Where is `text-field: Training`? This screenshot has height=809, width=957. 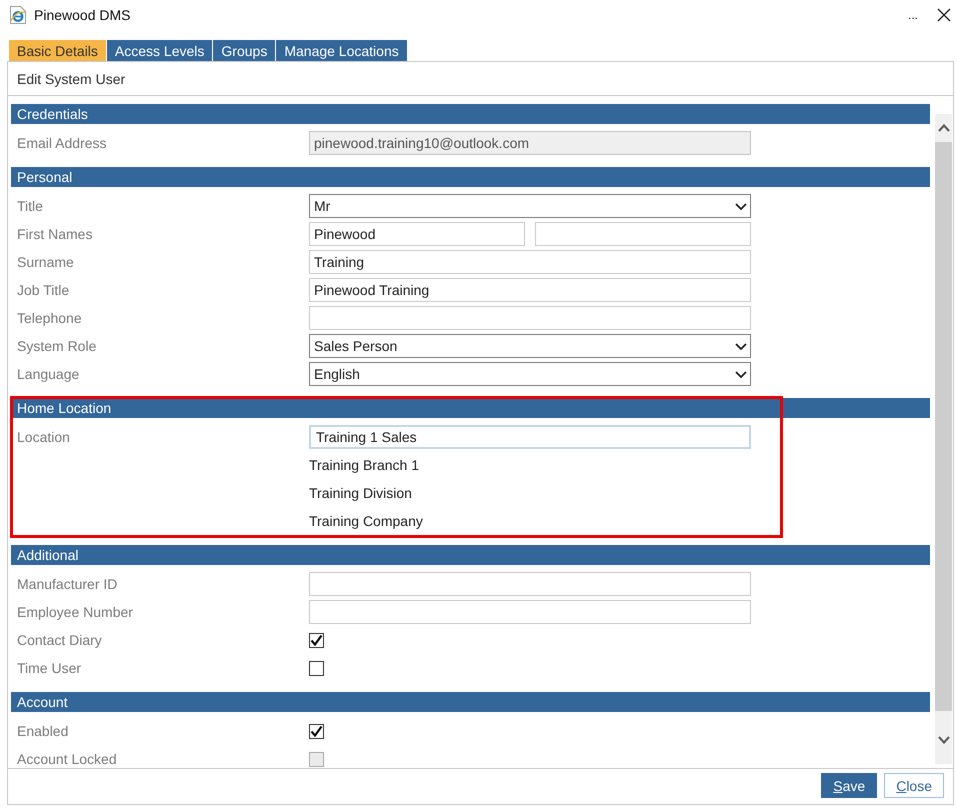 text-field: Training is located at coordinates (530, 262).